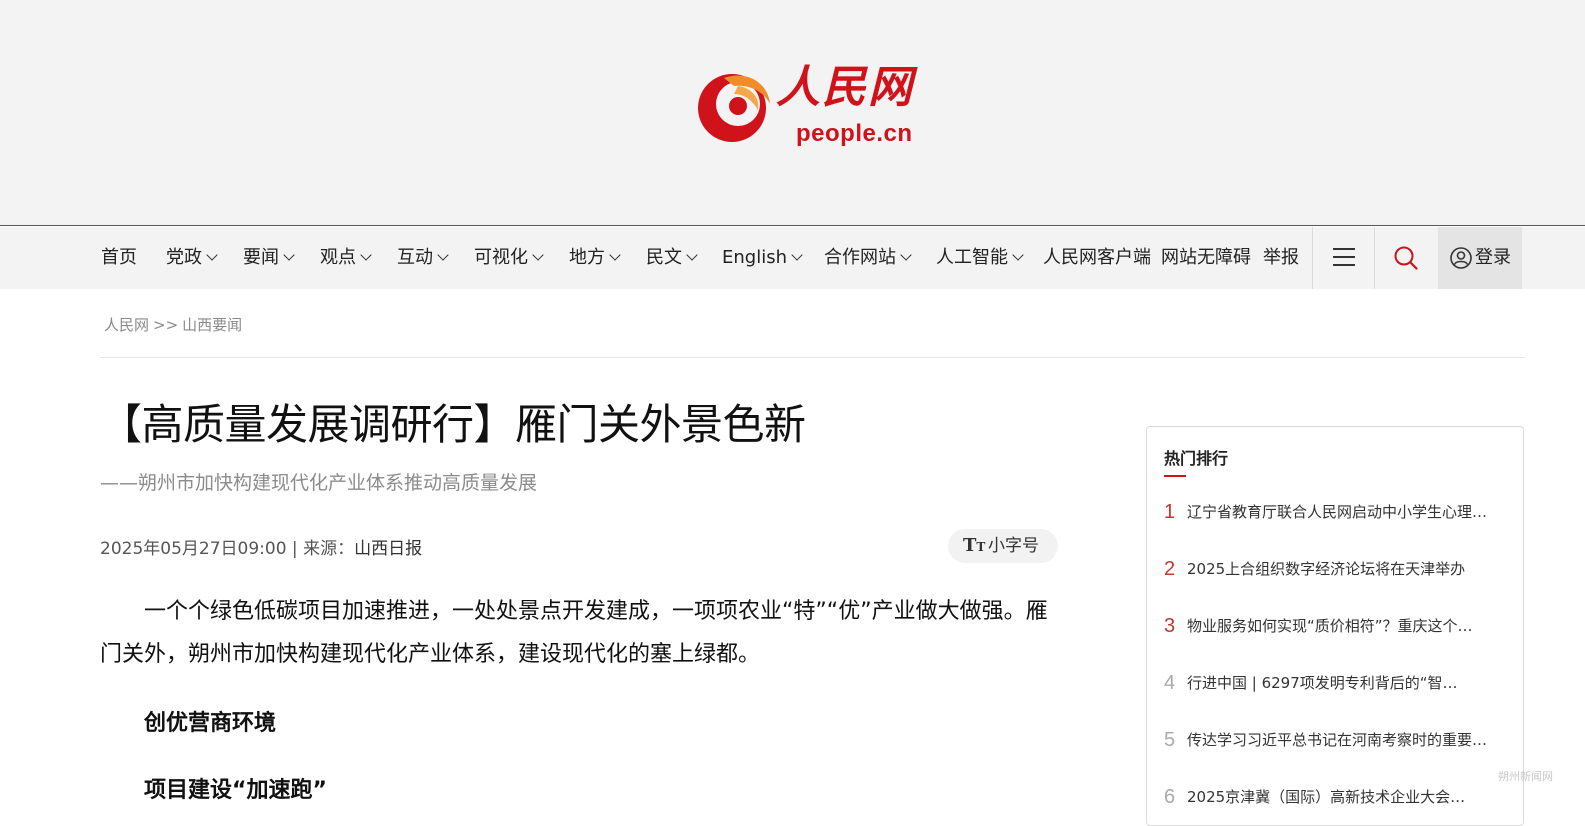  Describe the element at coordinates (235, 790) in the screenshot. I see `article-section-heading: 项目建设“加速跑”` at that location.